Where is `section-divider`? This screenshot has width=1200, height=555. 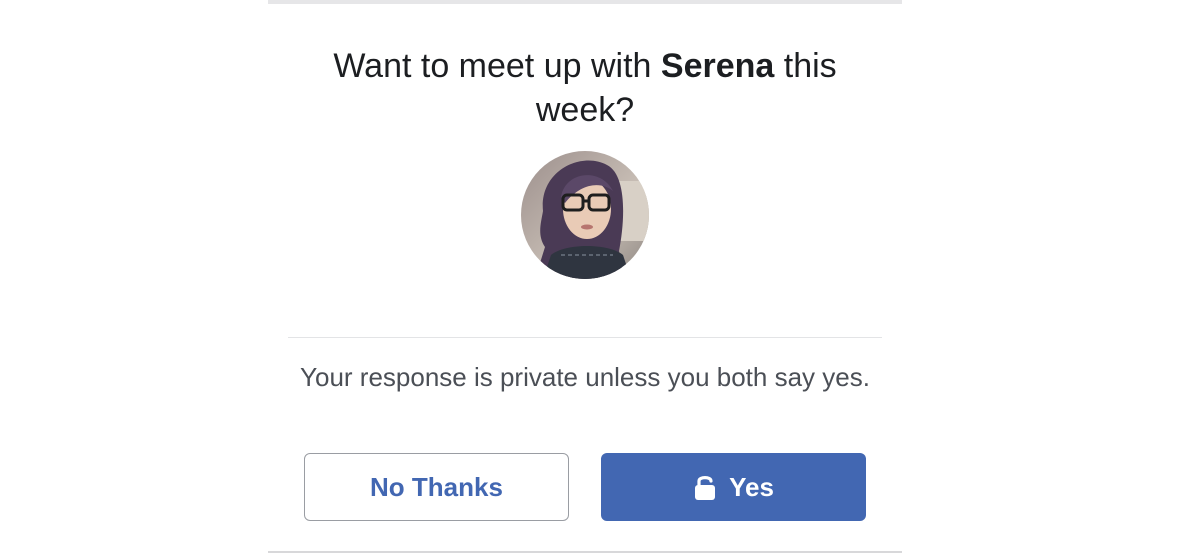 section-divider is located at coordinates (585, 337).